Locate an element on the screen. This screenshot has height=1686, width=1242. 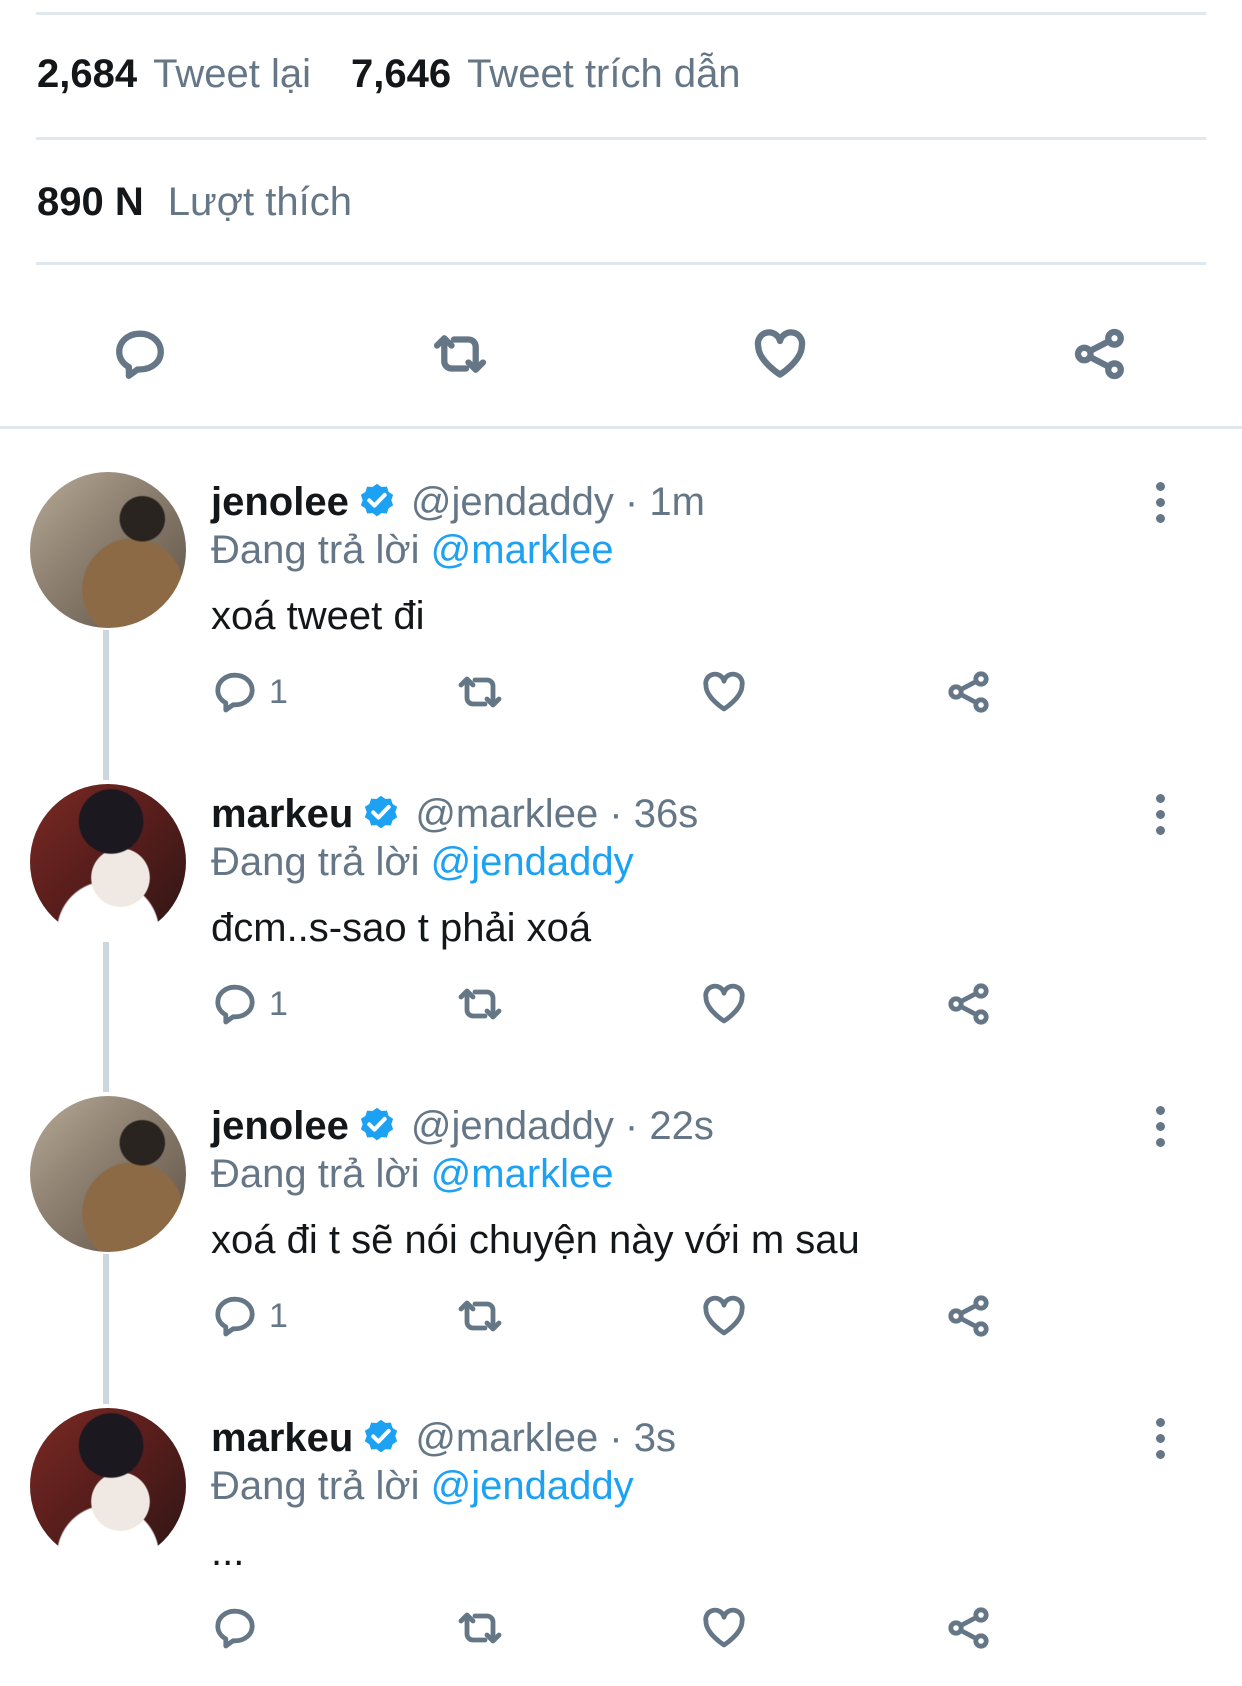
tweet-header: markeu @marklee · 36s is located at coordinates (454, 814).